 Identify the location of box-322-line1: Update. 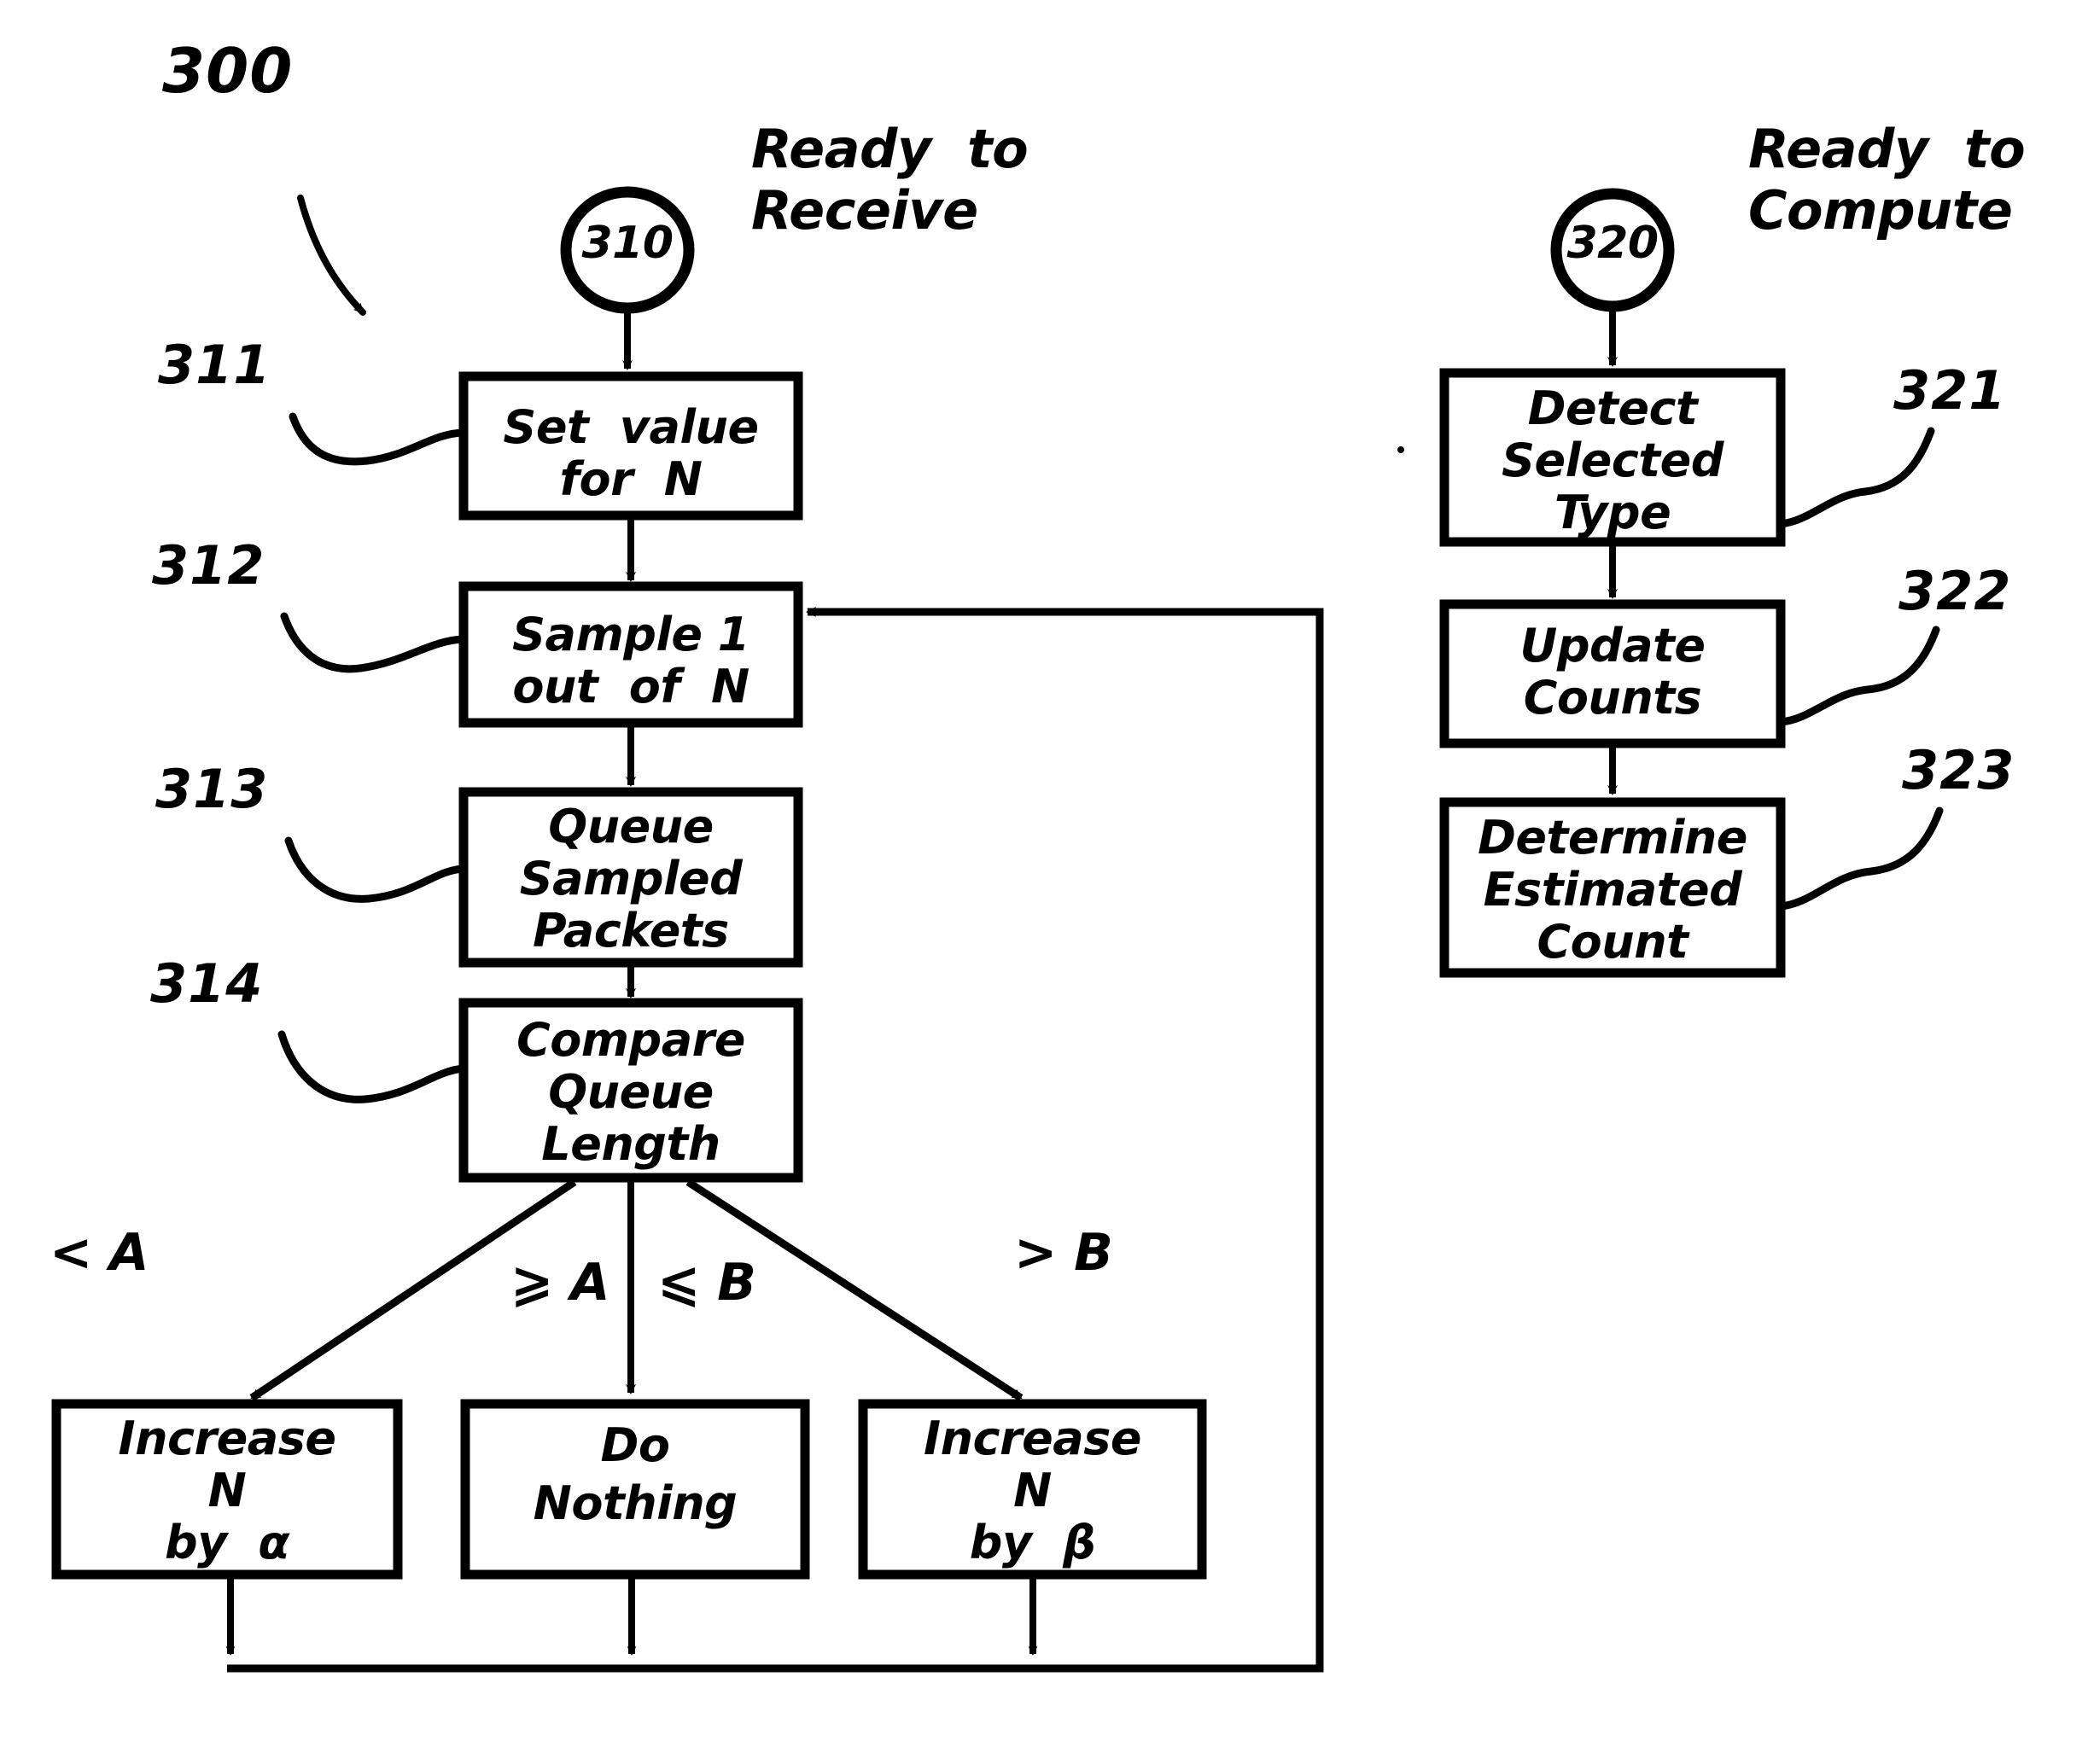
(1612, 646).